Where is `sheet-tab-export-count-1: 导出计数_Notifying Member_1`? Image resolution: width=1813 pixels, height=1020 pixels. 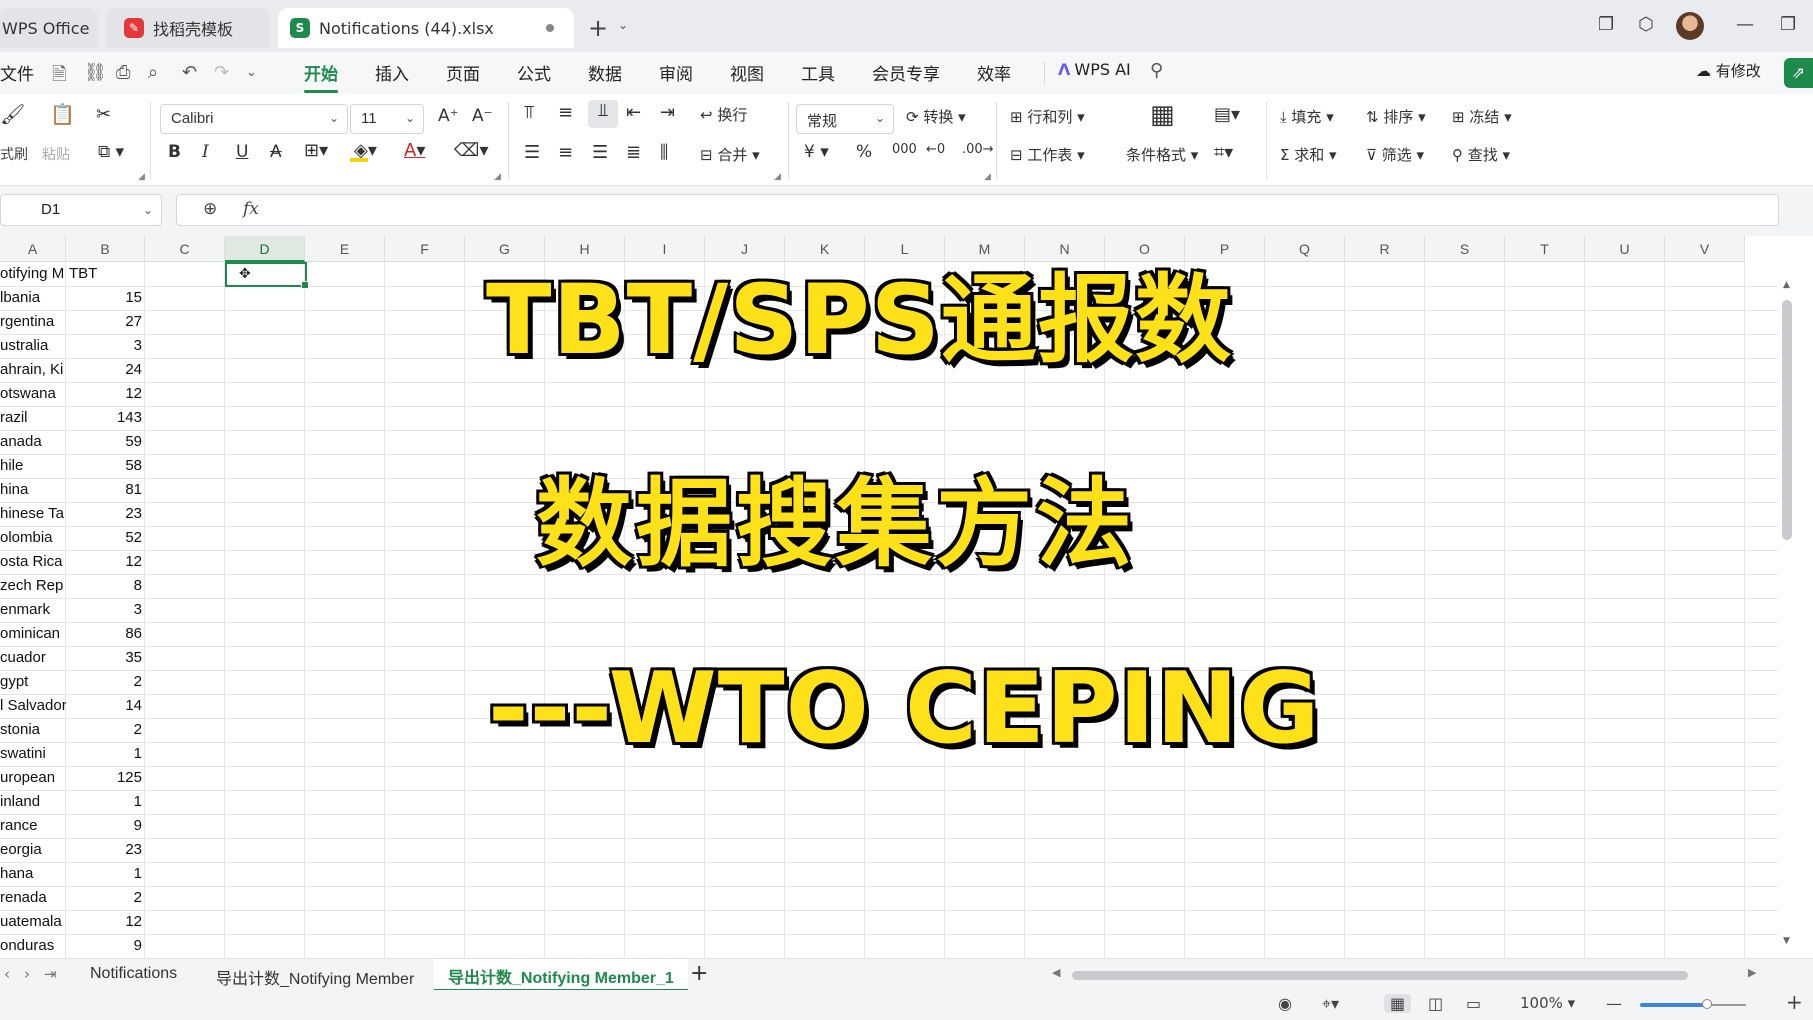 sheet-tab-export-count-1: 导出计数_Notifying Member_1 is located at coordinates (561, 975).